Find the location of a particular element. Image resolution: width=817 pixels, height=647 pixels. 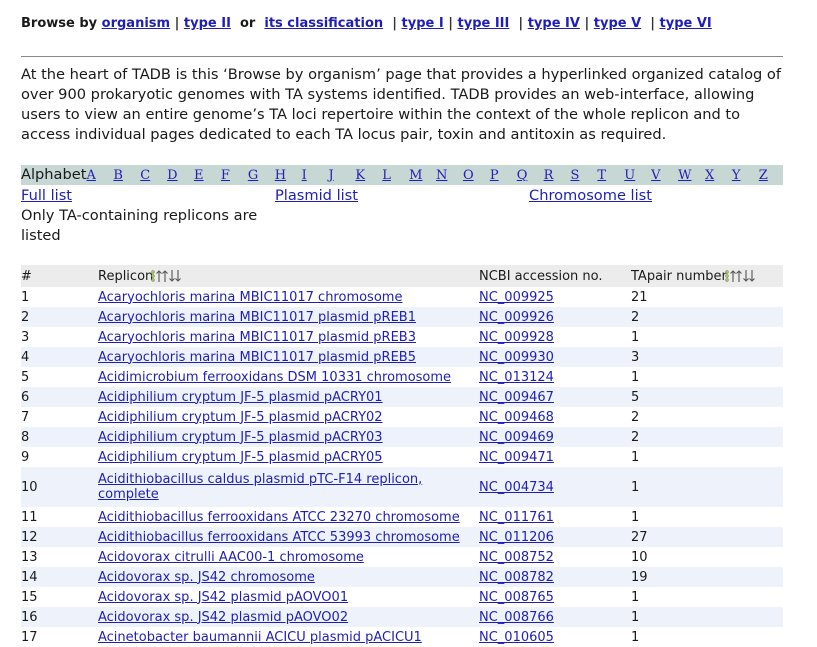

alphabet-letter-g: G is located at coordinates (261, 176).